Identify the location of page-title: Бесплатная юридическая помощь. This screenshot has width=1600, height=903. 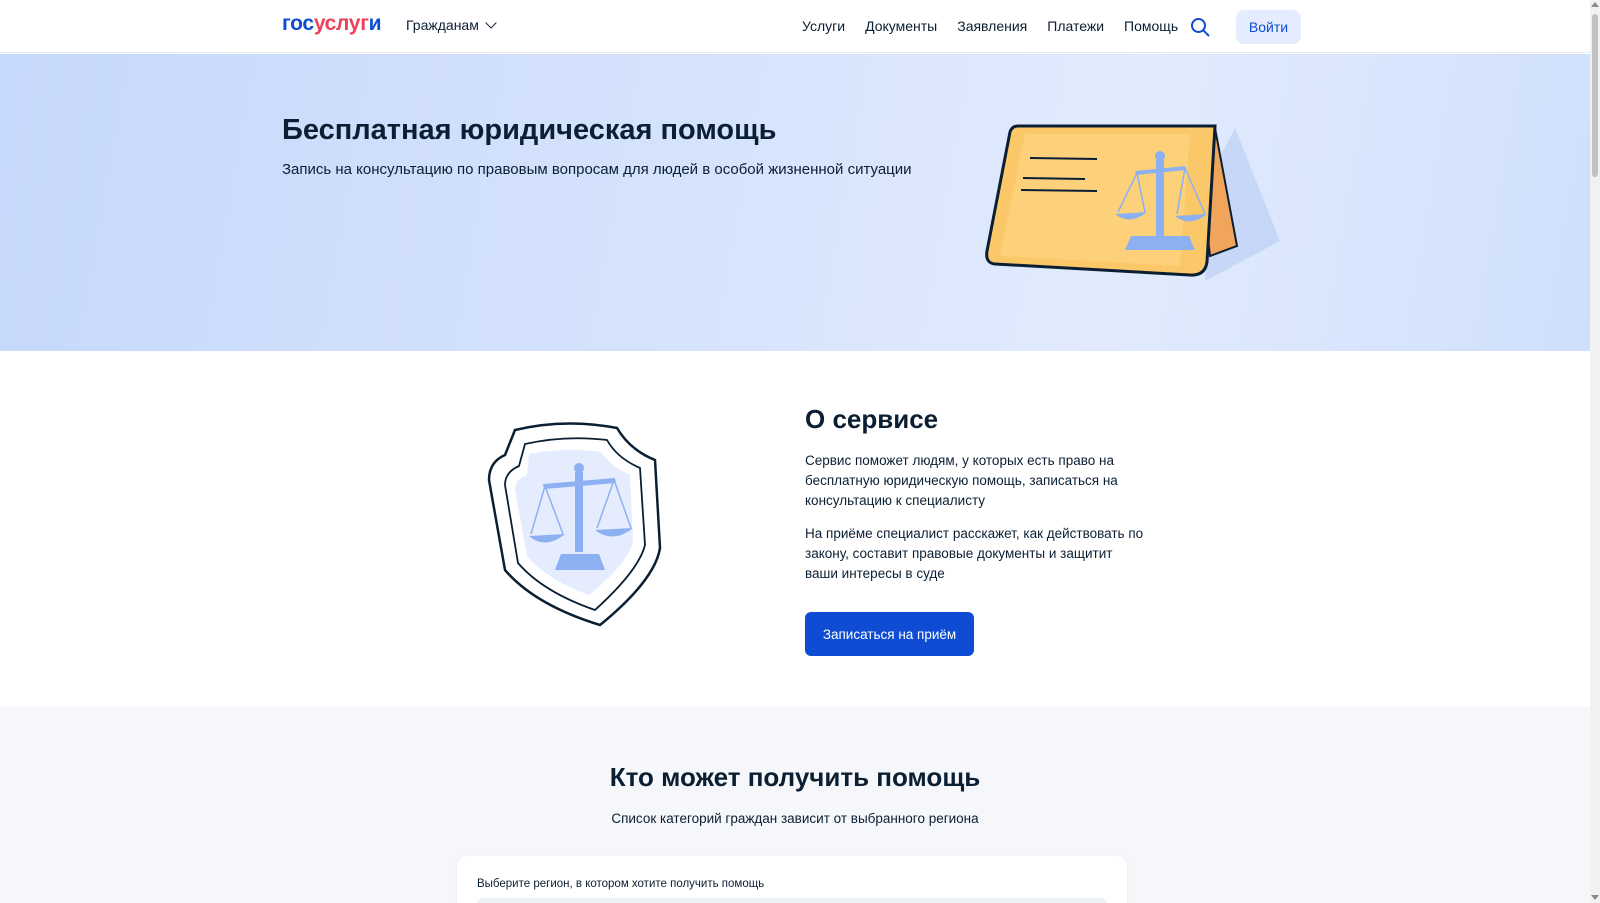
(529, 130).